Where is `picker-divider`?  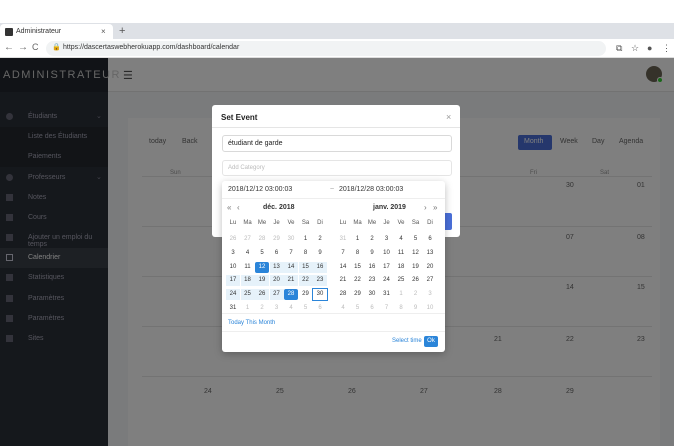
picker-divider is located at coordinates (333, 313).